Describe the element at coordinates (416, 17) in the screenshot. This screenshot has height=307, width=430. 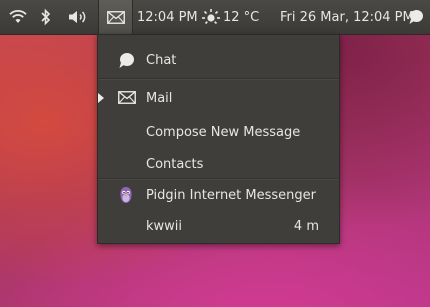
I see `user-chat-icon` at that location.